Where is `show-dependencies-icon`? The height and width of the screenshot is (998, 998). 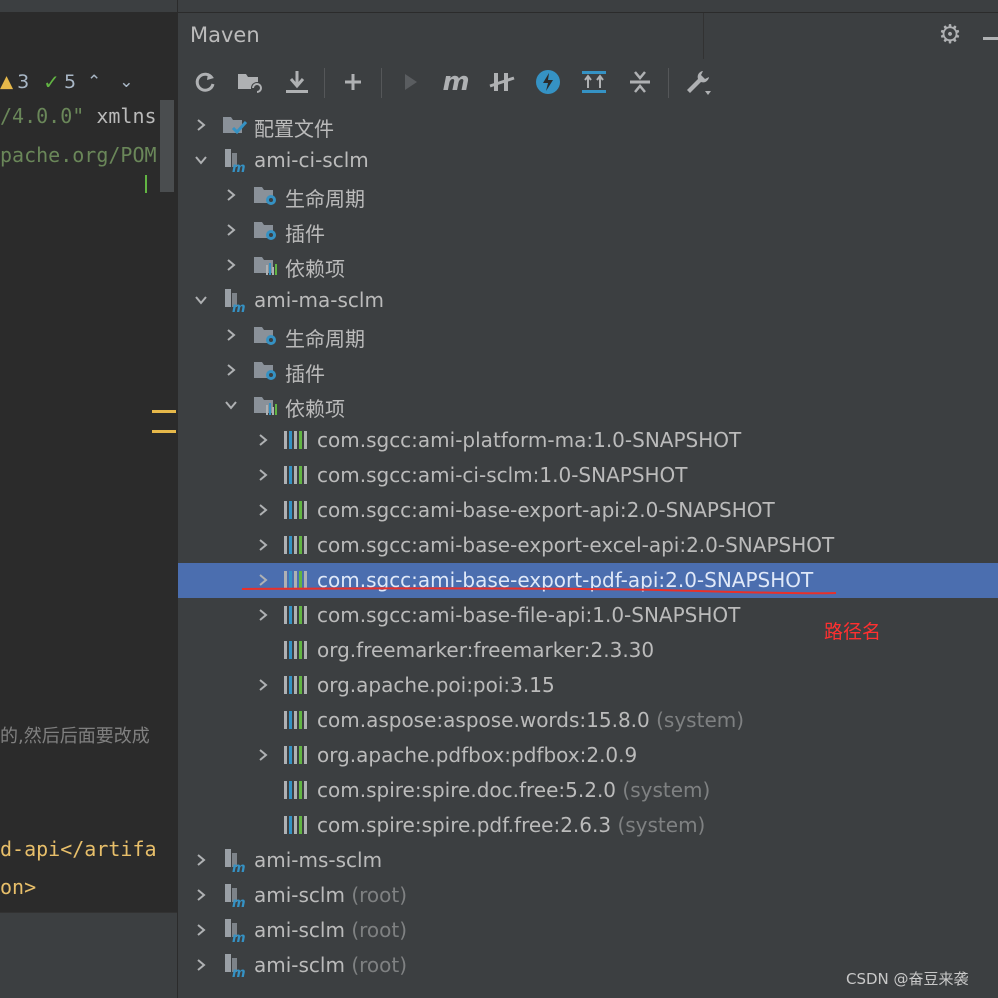 show-dependencies-icon is located at coordinates (594, 82).